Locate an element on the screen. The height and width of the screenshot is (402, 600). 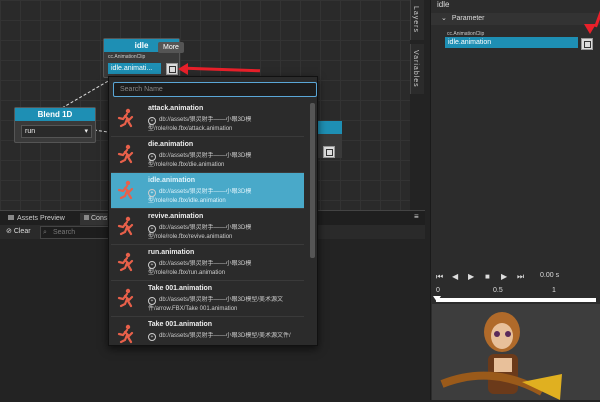
idle-node-field-label: cc.AnimationClip is located at coordinates (127, 57).